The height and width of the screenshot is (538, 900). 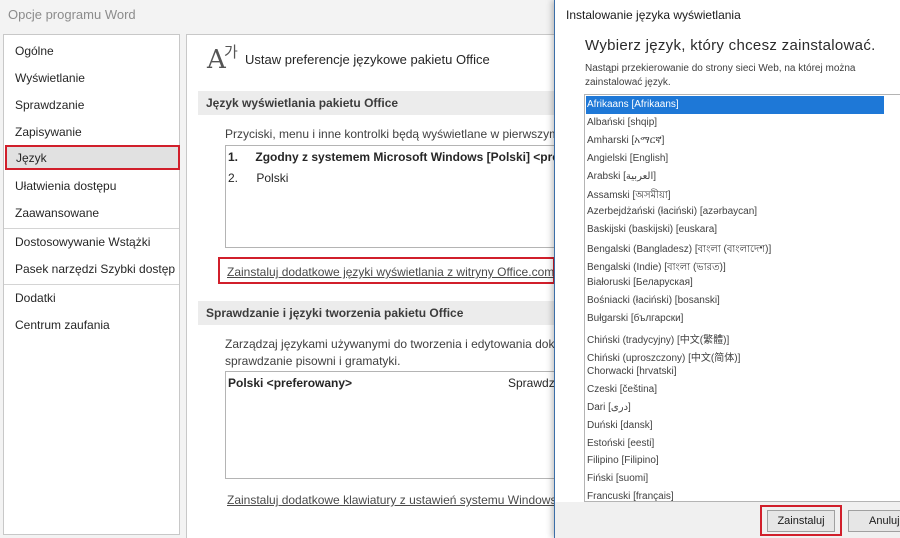 What do you see at coordinates (735, 494) in the screenshot?
I see `language-item: Francuski [français]` at bounding box center [735, 494].